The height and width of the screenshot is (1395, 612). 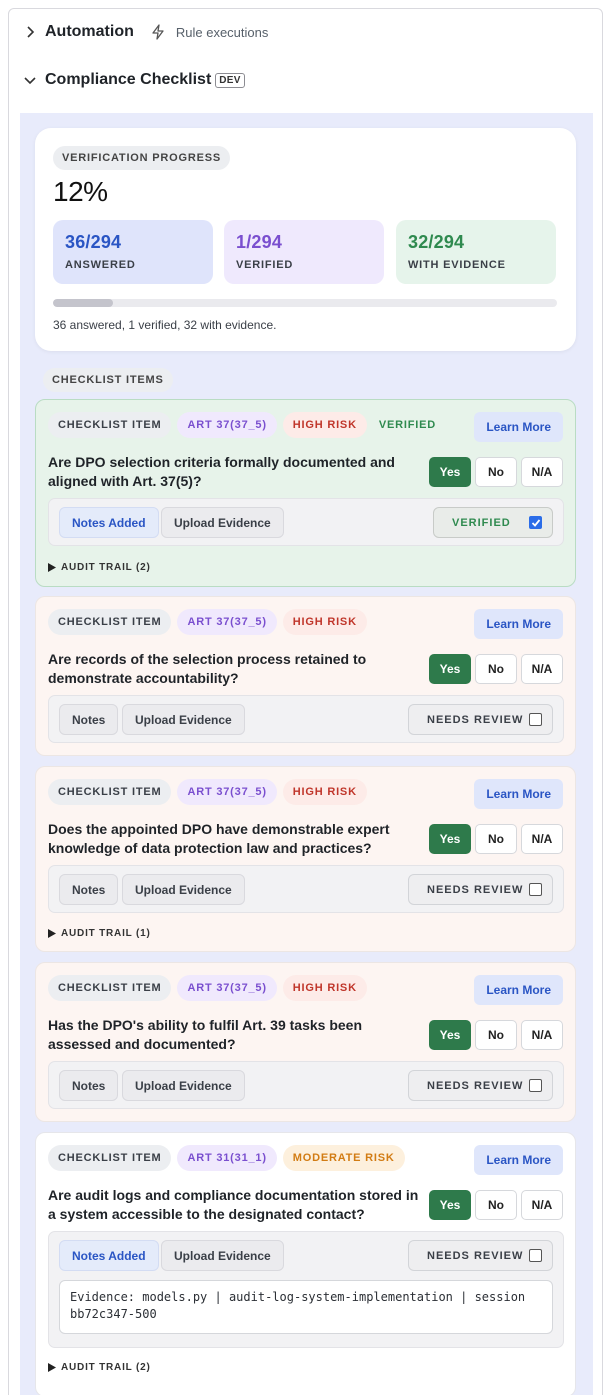 What do you see at coordinates (99, 933) in the screenshot?
I see `audit-trail-toggle: AUDIT TRAIL (1)` at bounding box center [99, 933].